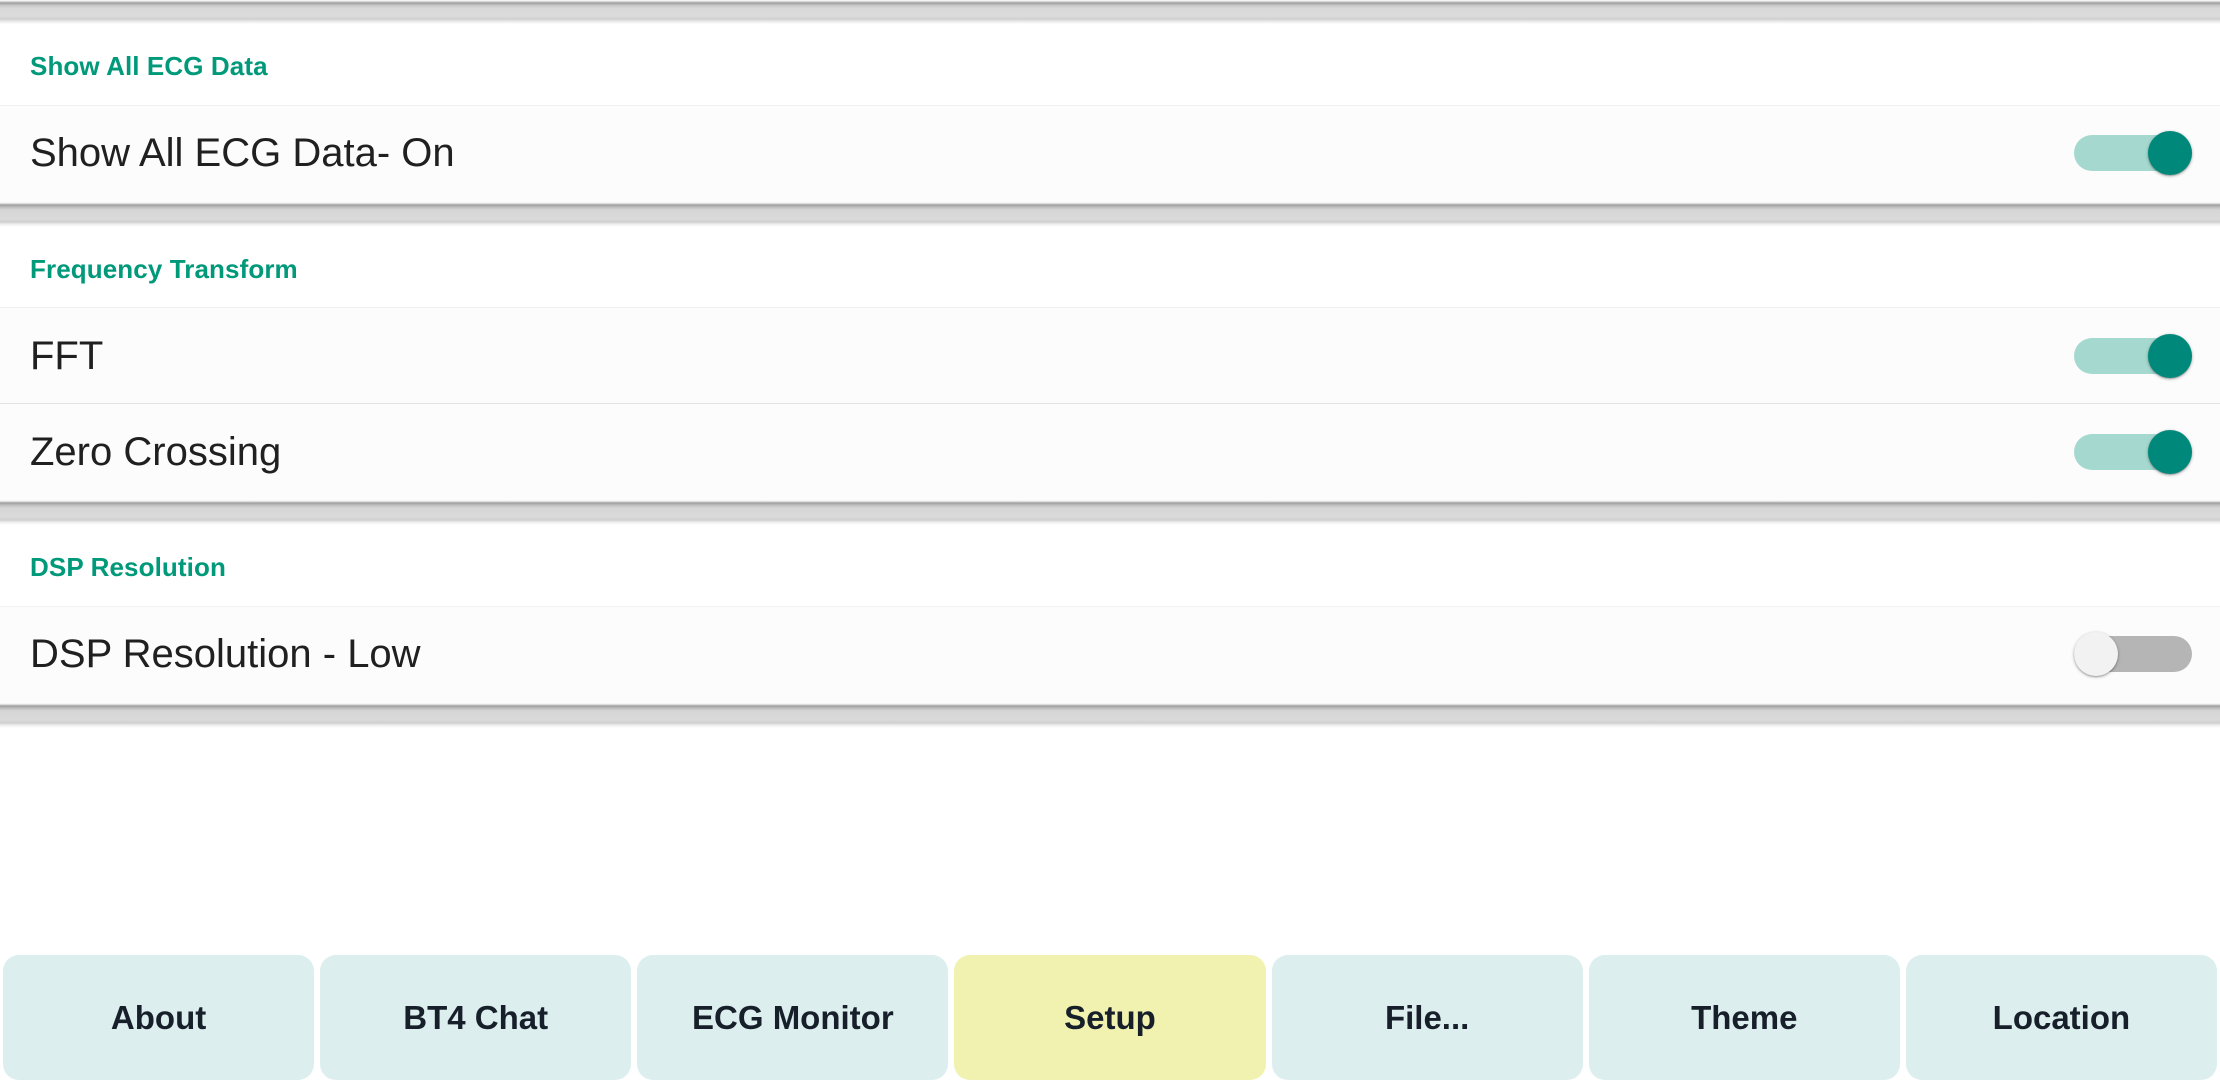 This screenshot has height=1080, width=2220. Describe the element at coordinates (164, 268) in the screenshot. I see `section-header: Frequency Transform` at that location.